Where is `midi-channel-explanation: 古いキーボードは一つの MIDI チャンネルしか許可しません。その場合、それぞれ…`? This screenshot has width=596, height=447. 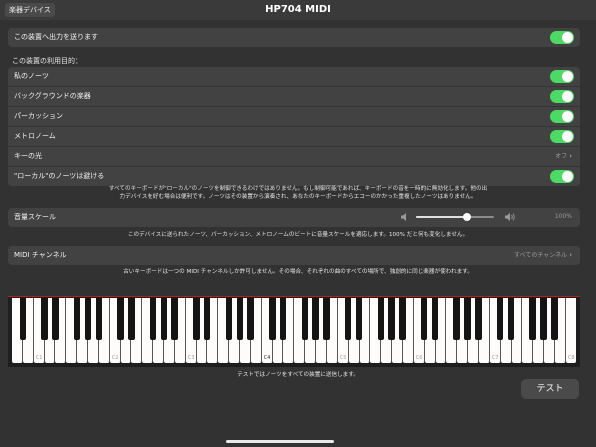 midi-channel-explanation: 古いキーボードは一つの MIDI チャンネルしか許可しません。その場合、それぞれ… is located at coordinates (298, 272).